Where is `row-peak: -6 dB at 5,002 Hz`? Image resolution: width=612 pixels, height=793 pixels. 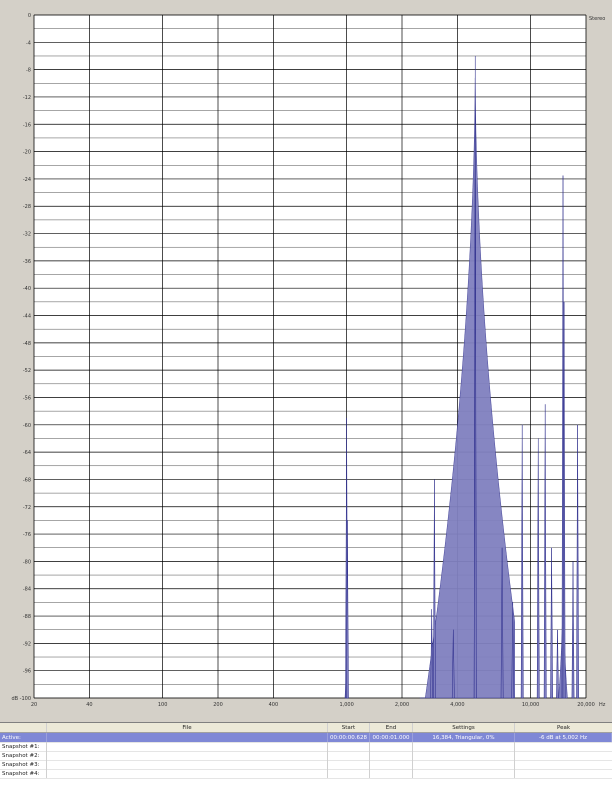 row-peak: -6 dB at 5,002 Hz is located at coordinates (563, 737).